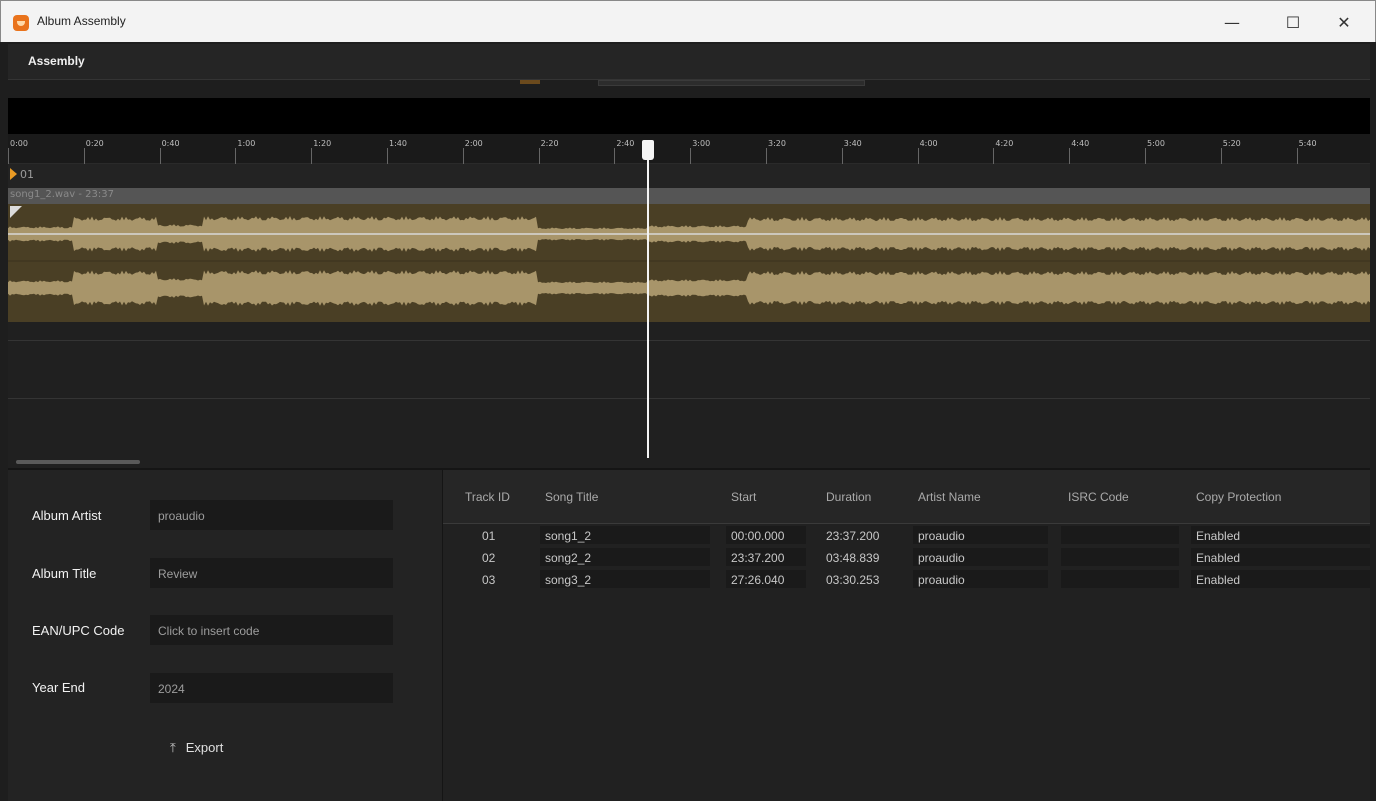  I want to click on toolbar-accent, so click(530, 82).